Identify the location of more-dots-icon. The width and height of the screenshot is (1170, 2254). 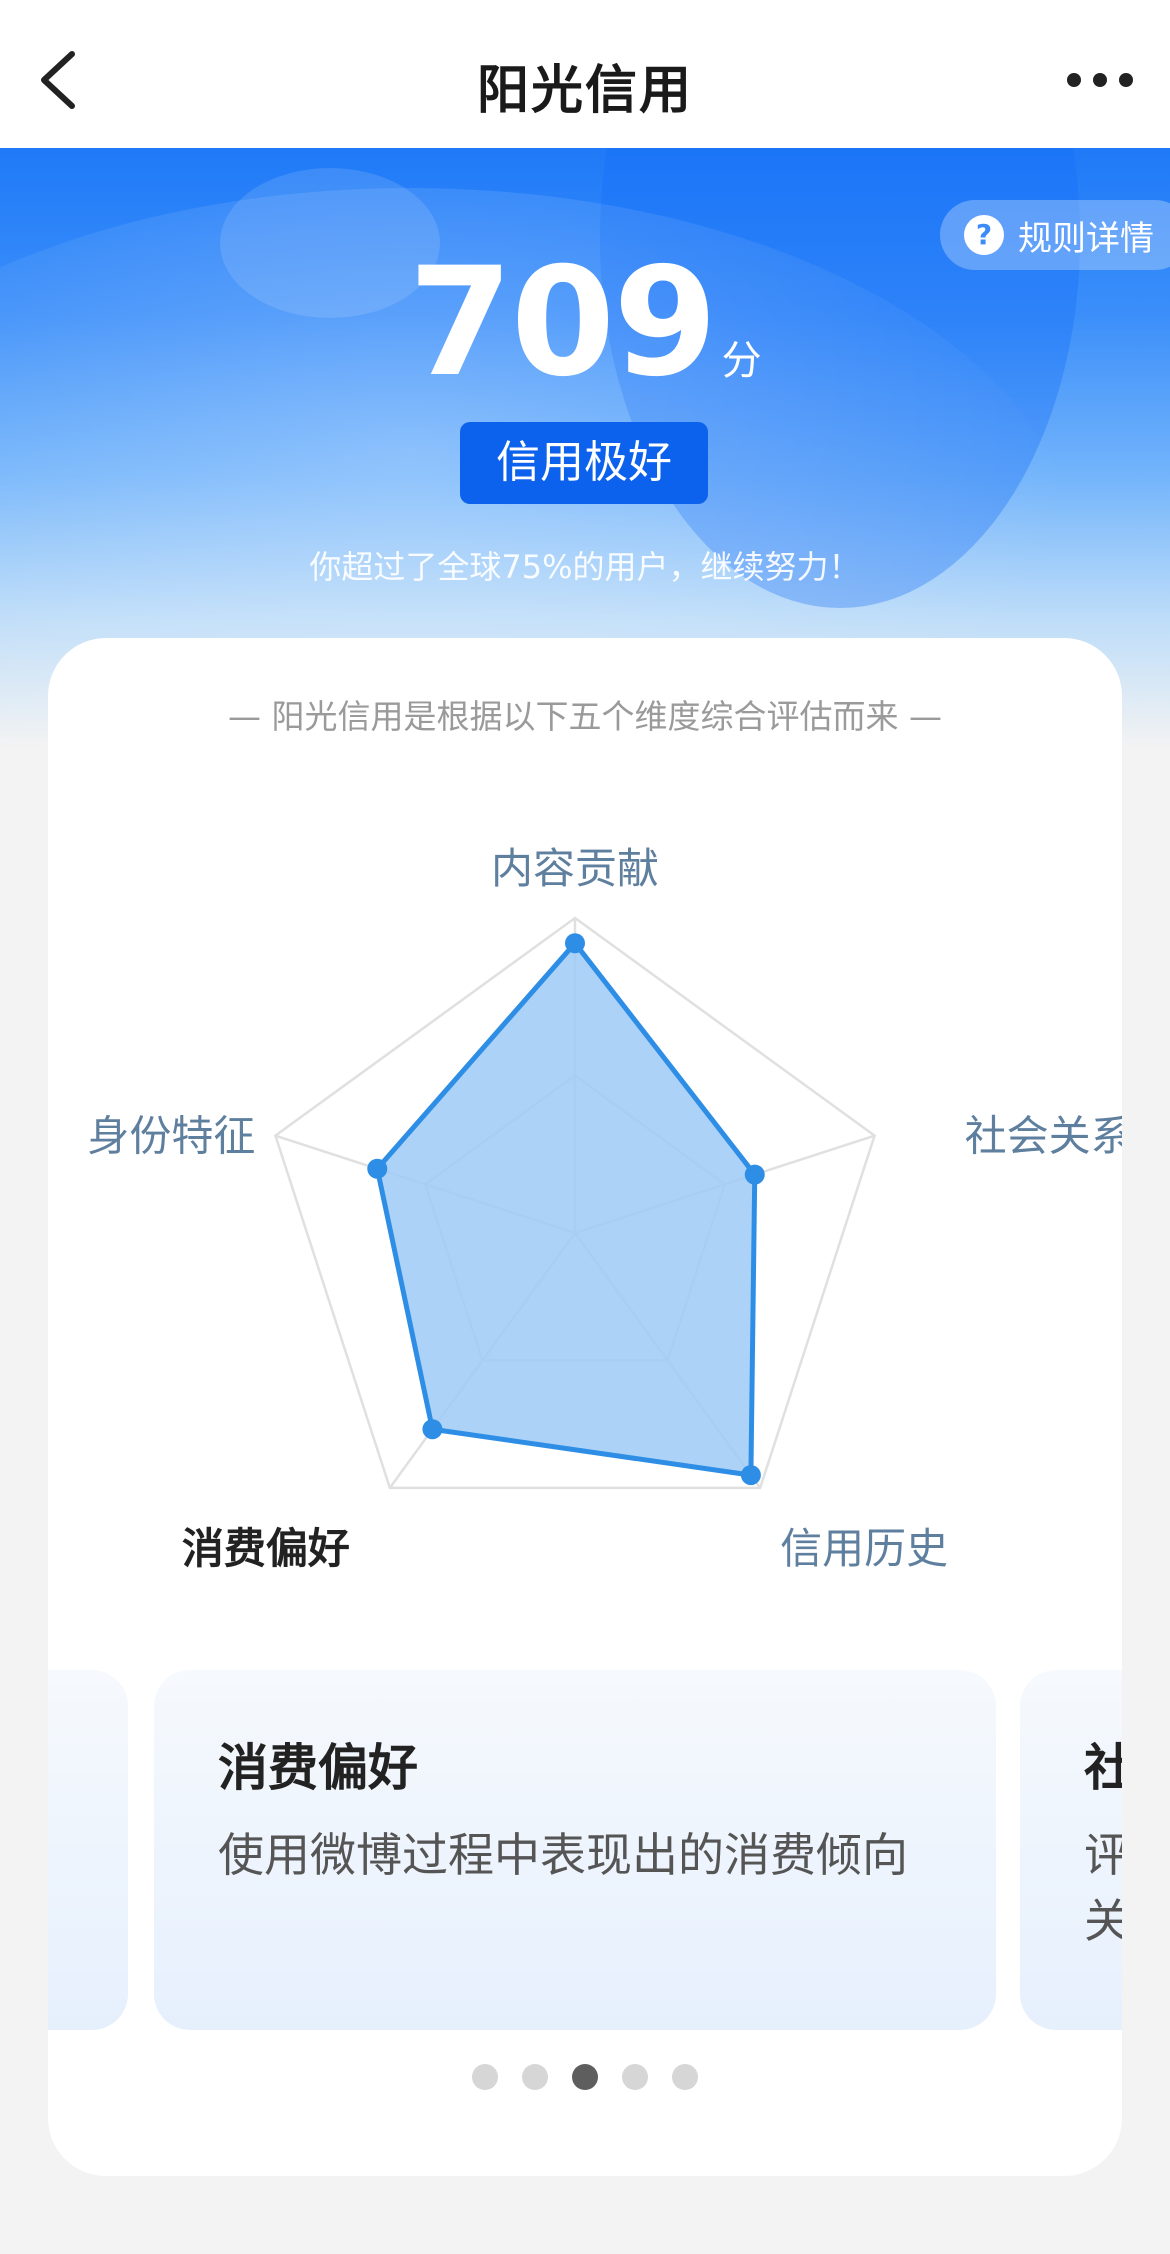
(1100, 80).